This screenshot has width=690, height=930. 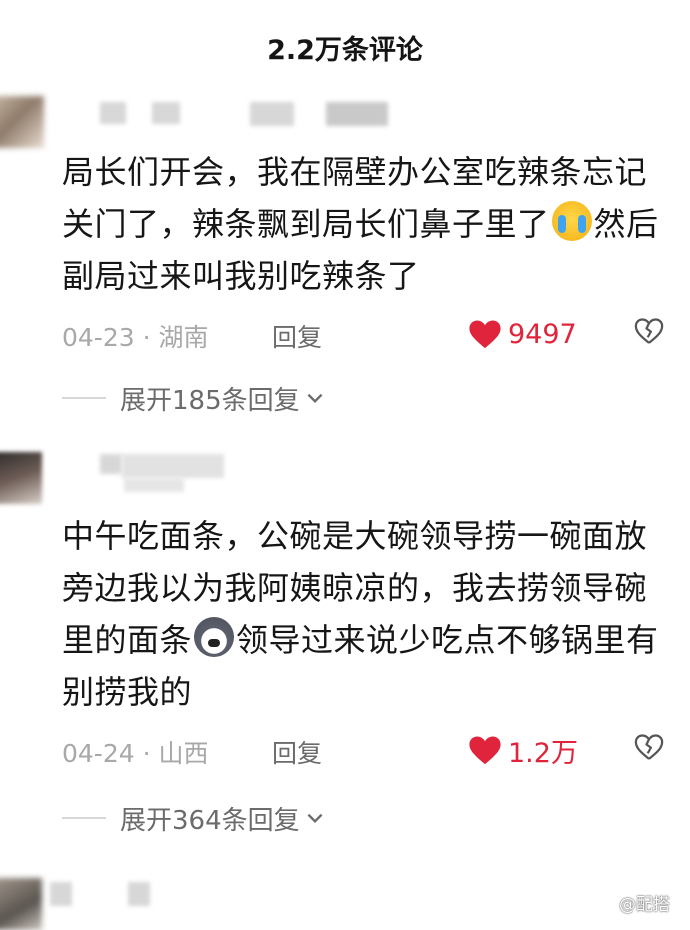 What do you see at coordinates (210, 820) in the screenshot?
I see `expand-replies-label: 展开364条回复` at bounding box center [210, 820].